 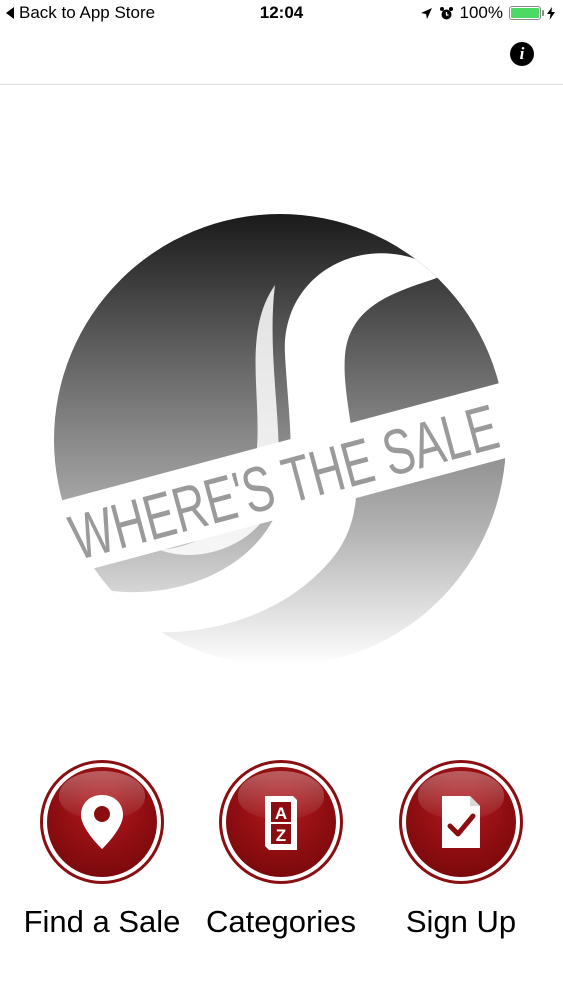 I want to click on svg-text: A, so click(x=281, y=813).